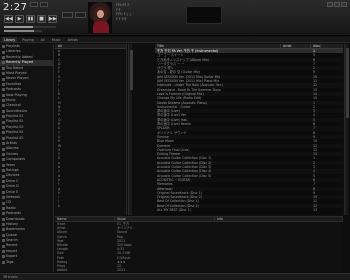  What do you see at coordinates (74, 15) in the screenshot?
I see `toolbar` at bounding box center [74, 15].